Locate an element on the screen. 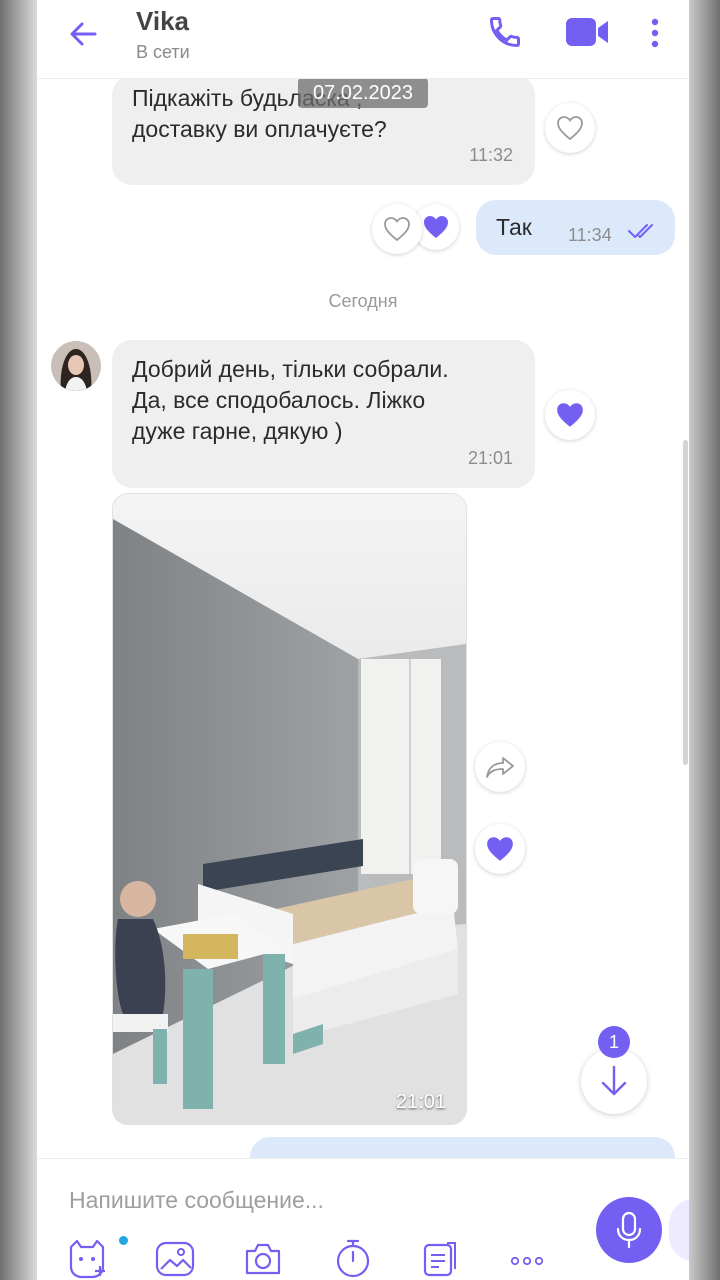  avatar-photo is located at coordinates (76, 366).